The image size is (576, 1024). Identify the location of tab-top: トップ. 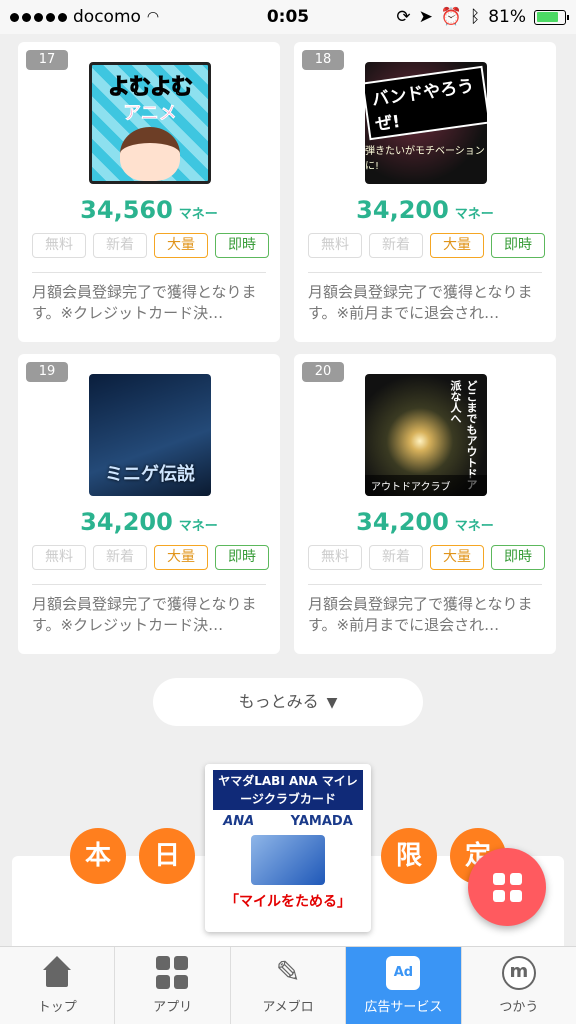
(58, 985).